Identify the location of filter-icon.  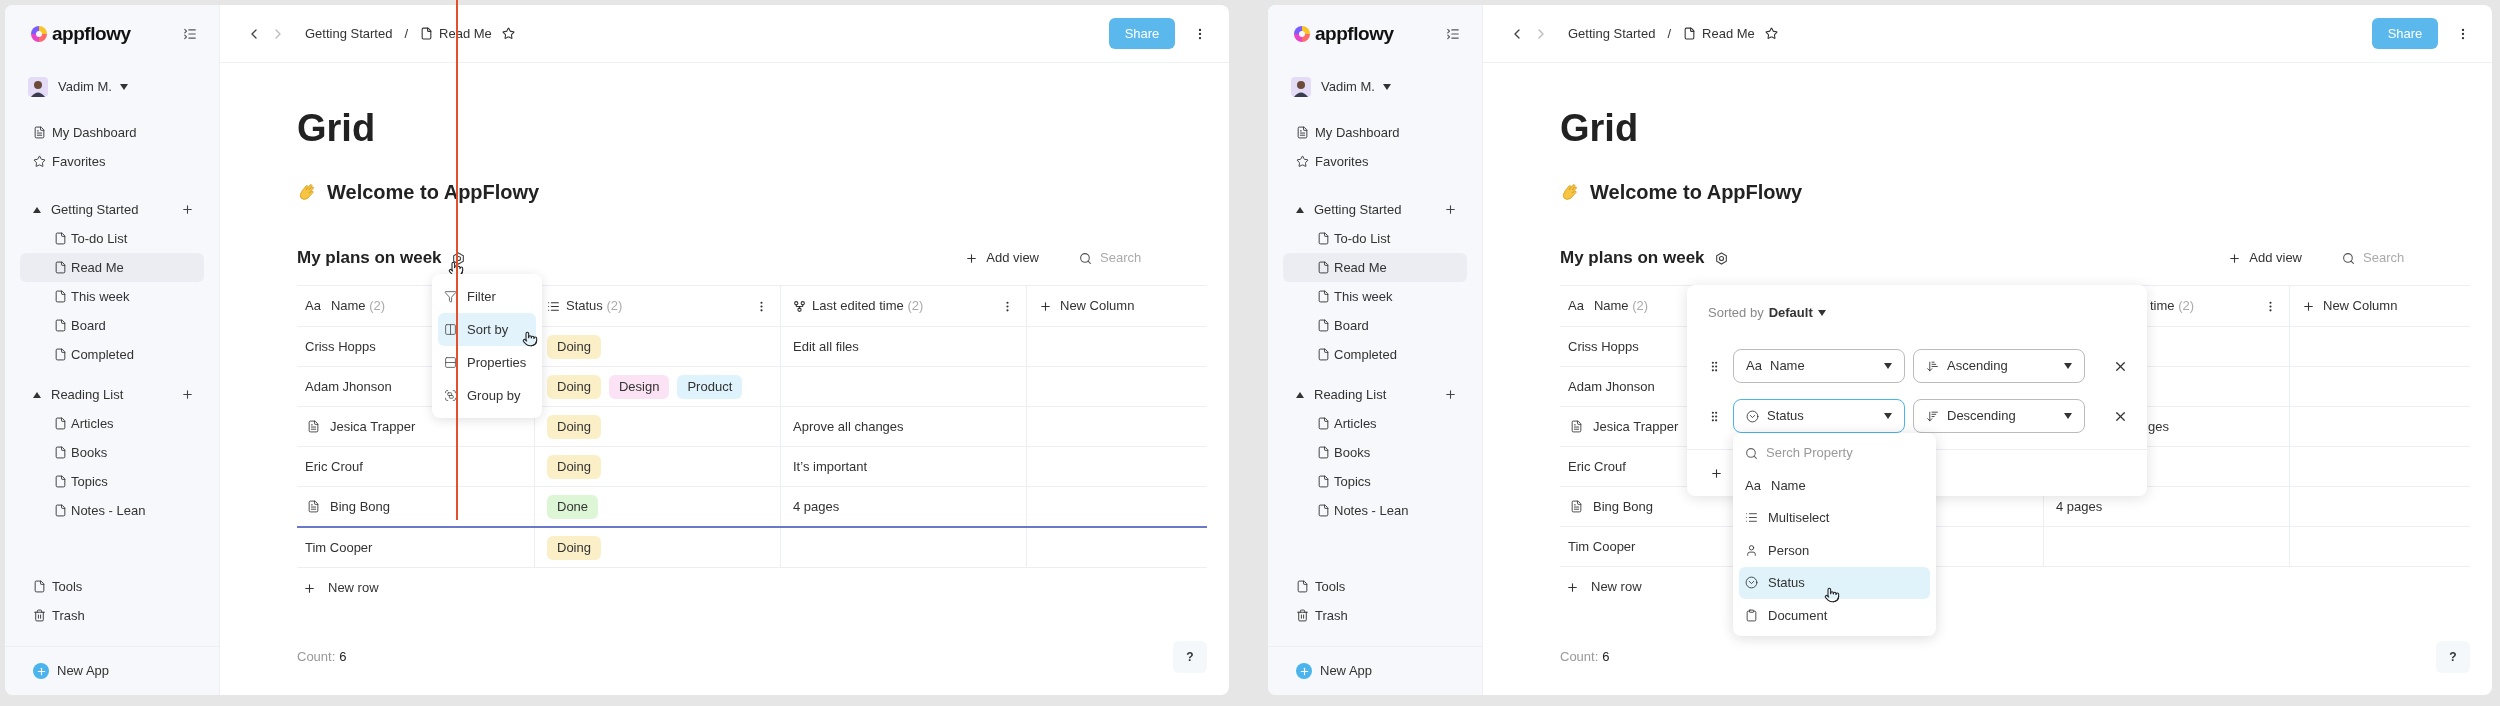
(450, 296).